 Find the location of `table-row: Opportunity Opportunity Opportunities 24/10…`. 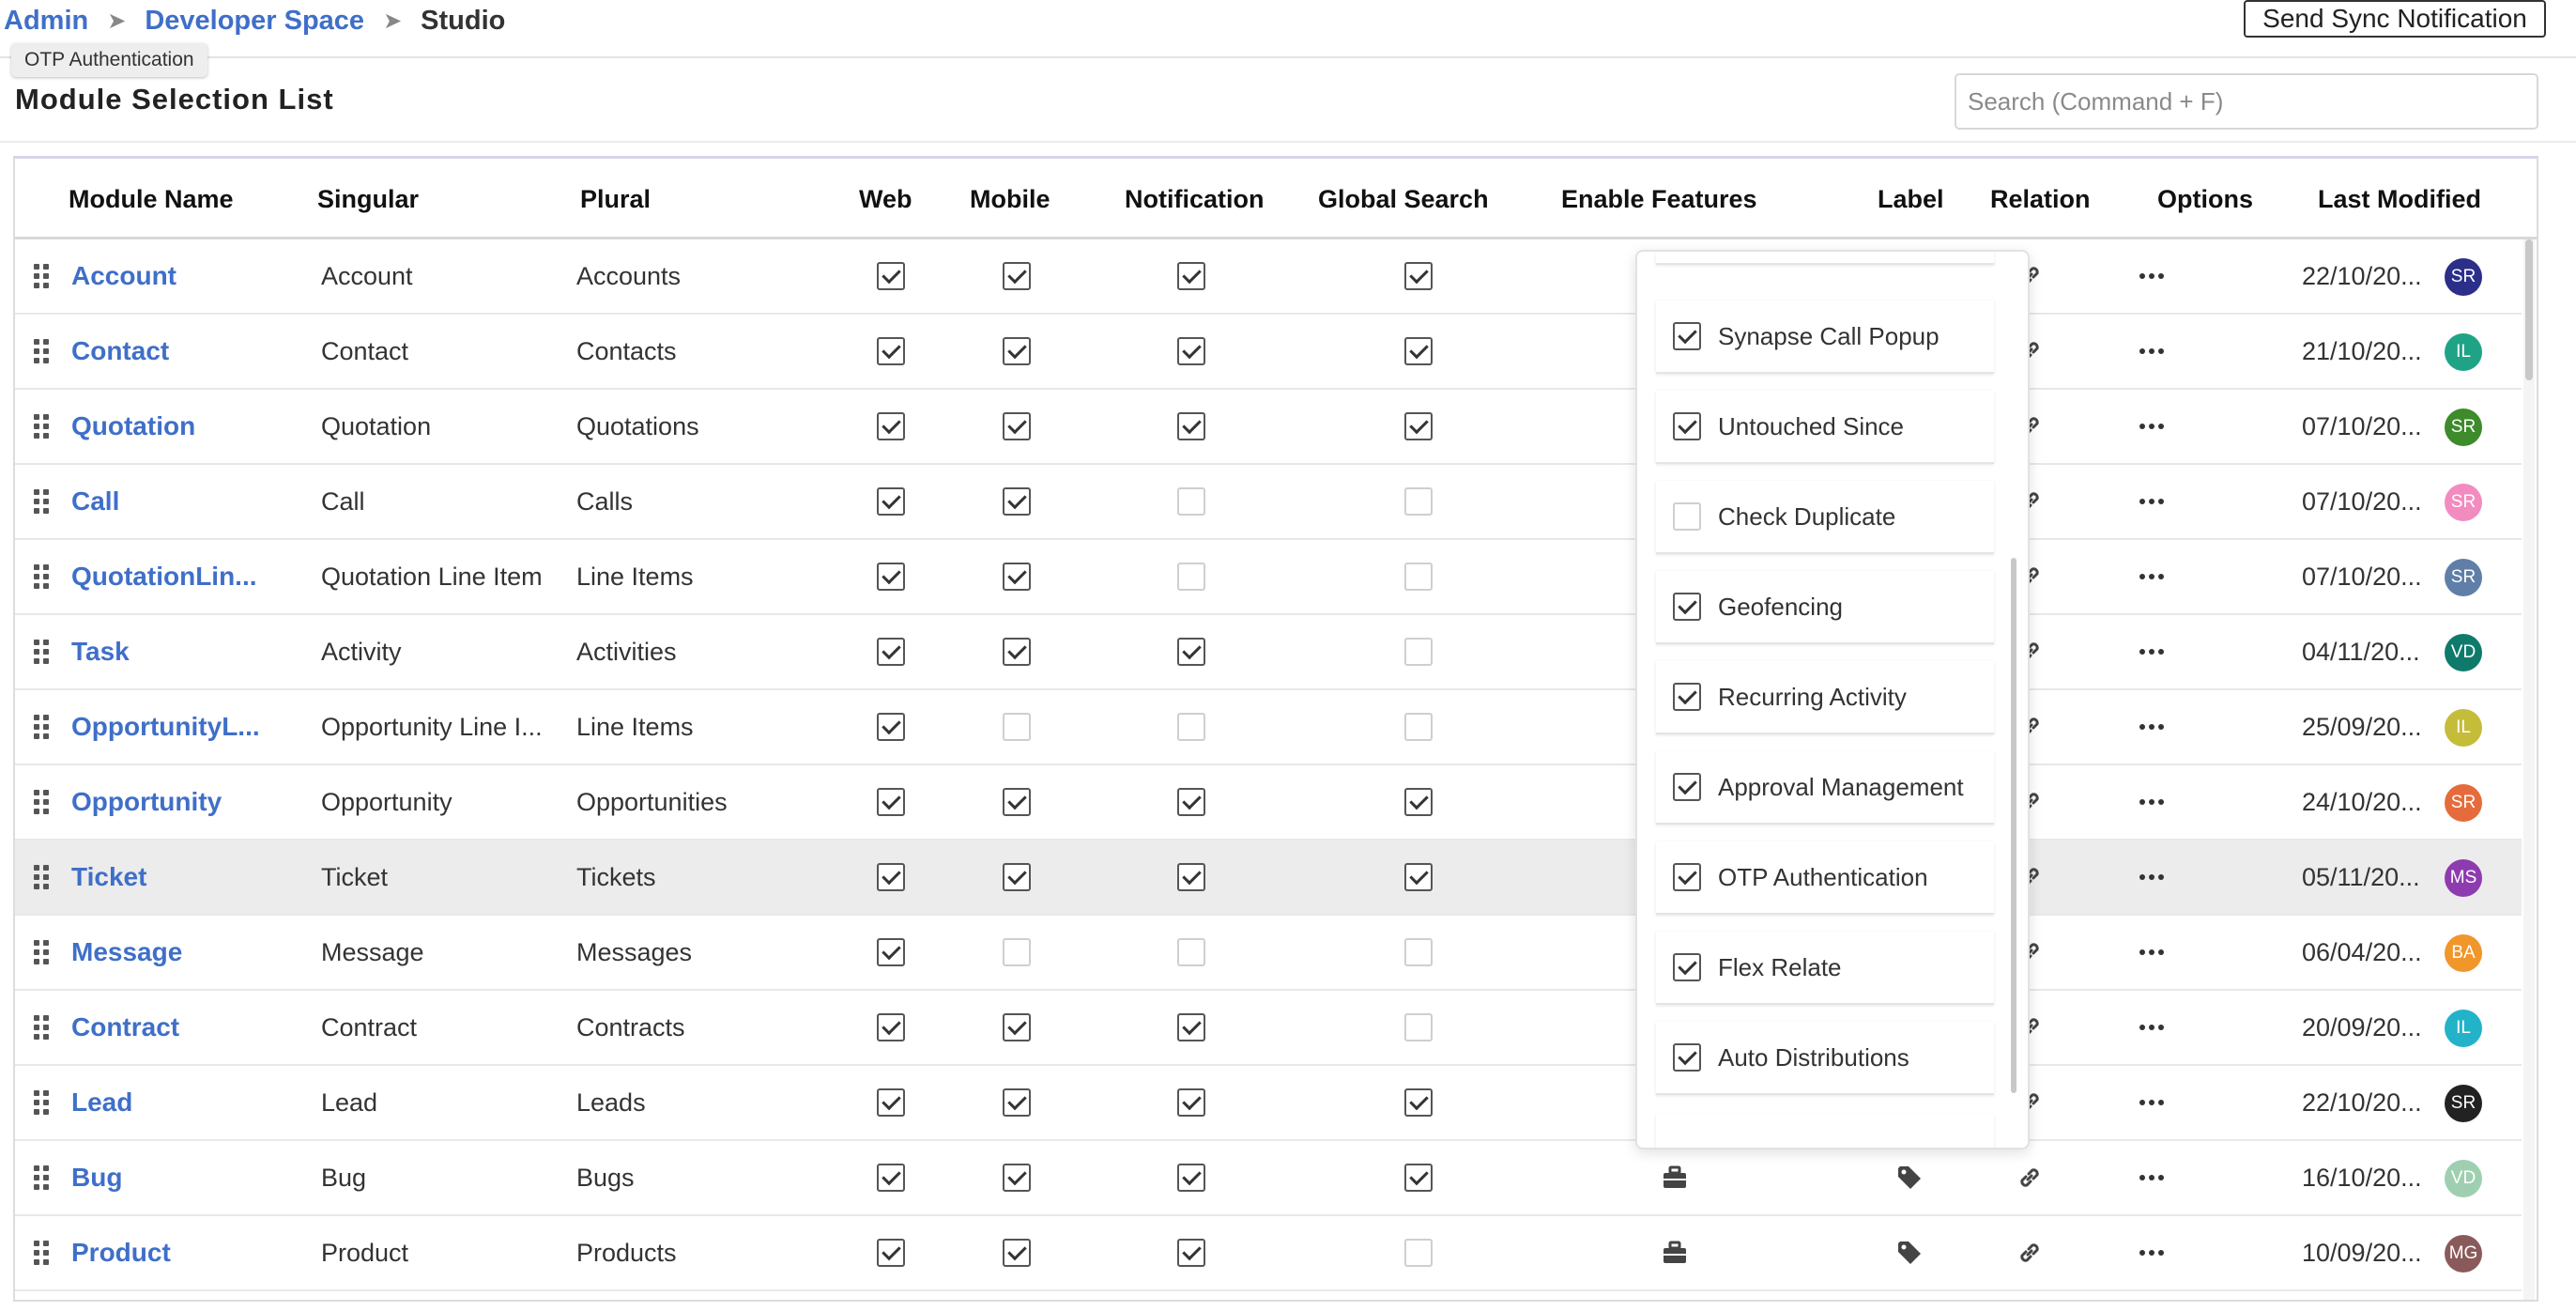

table-row: Opportunity Opportunity Opportunities 24/10… is located at coordinates (1268, 803).